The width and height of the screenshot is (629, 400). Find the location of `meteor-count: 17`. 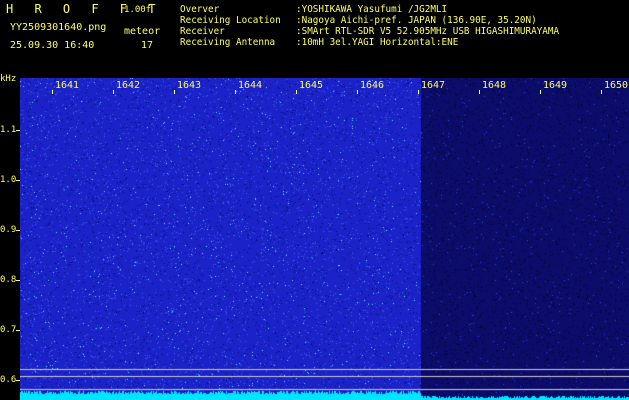

meteor-count: 17 is located at coordinates (147, 45).